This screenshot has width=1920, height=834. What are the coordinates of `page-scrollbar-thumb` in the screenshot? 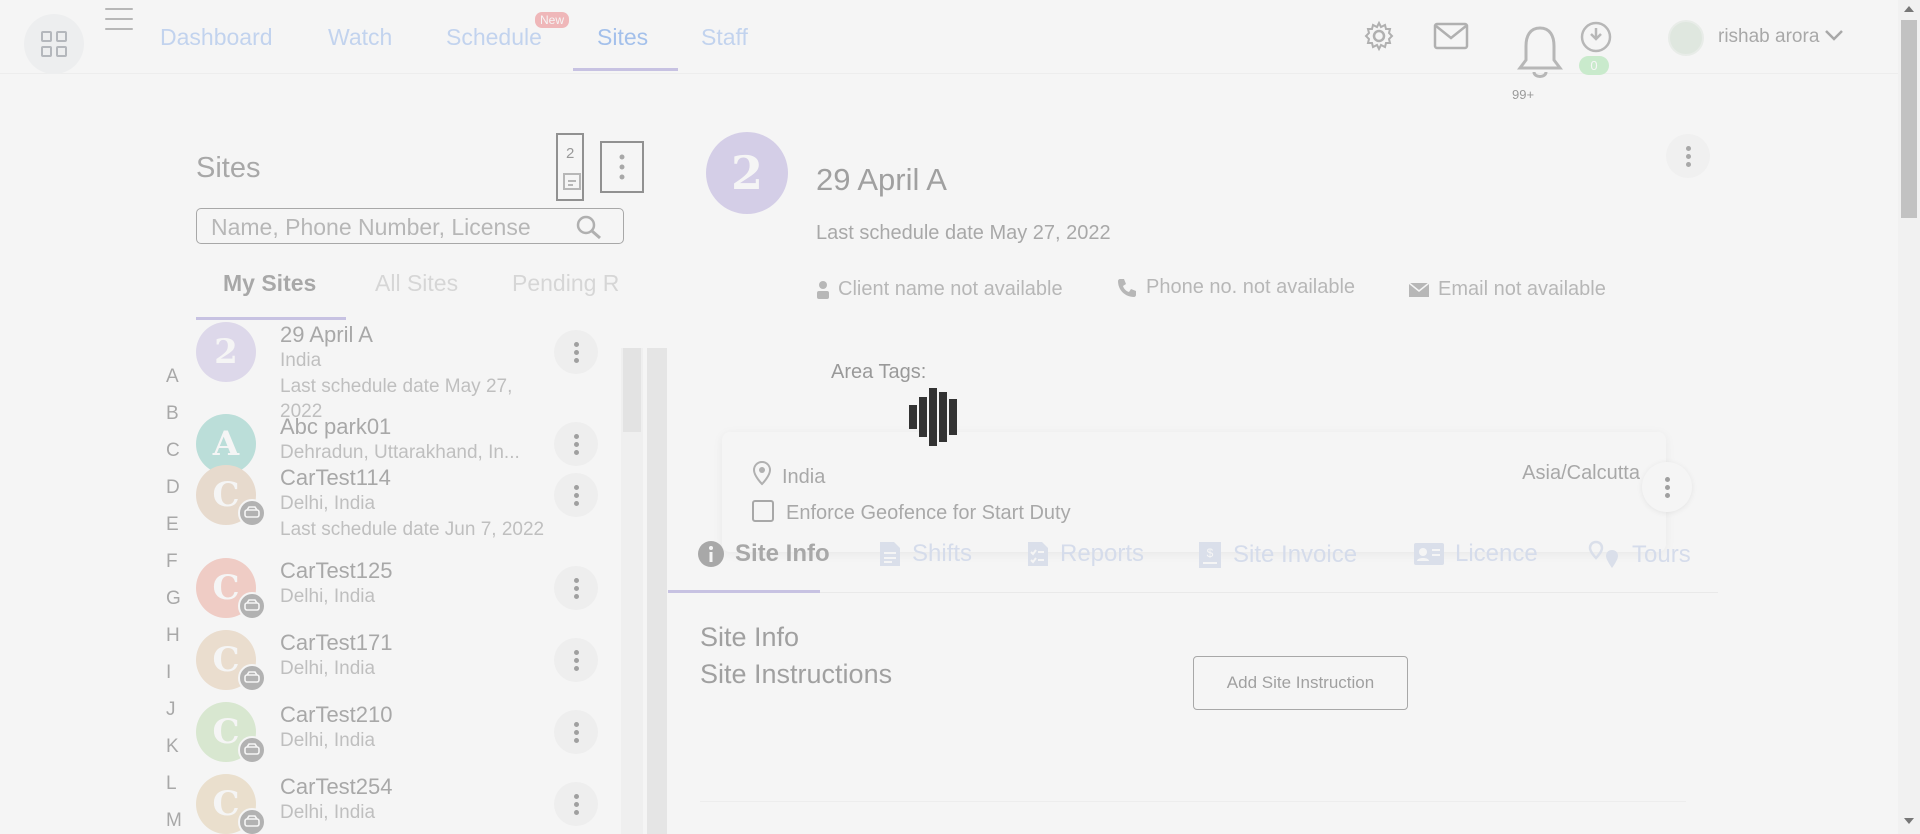 It's located at (1909, 119).